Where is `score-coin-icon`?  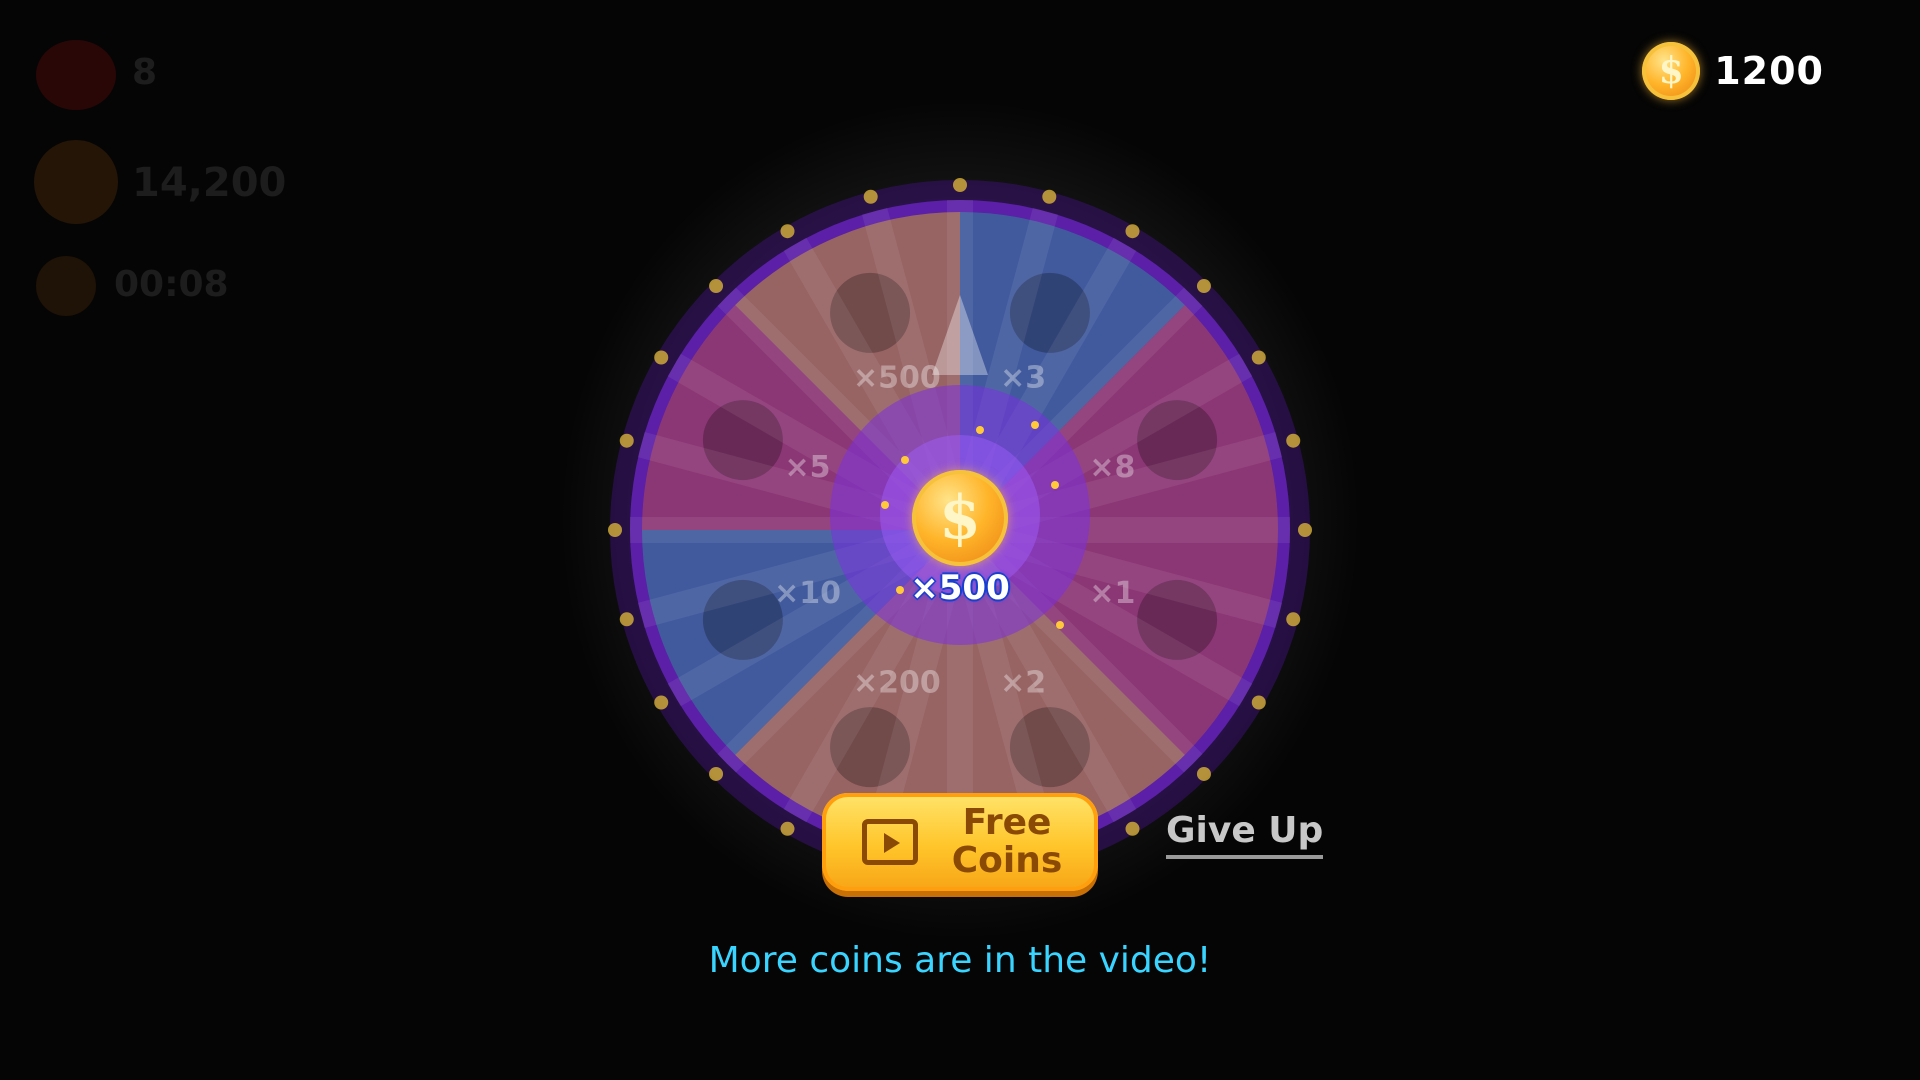 score-coin-icon is located at coordinates (76, 182).